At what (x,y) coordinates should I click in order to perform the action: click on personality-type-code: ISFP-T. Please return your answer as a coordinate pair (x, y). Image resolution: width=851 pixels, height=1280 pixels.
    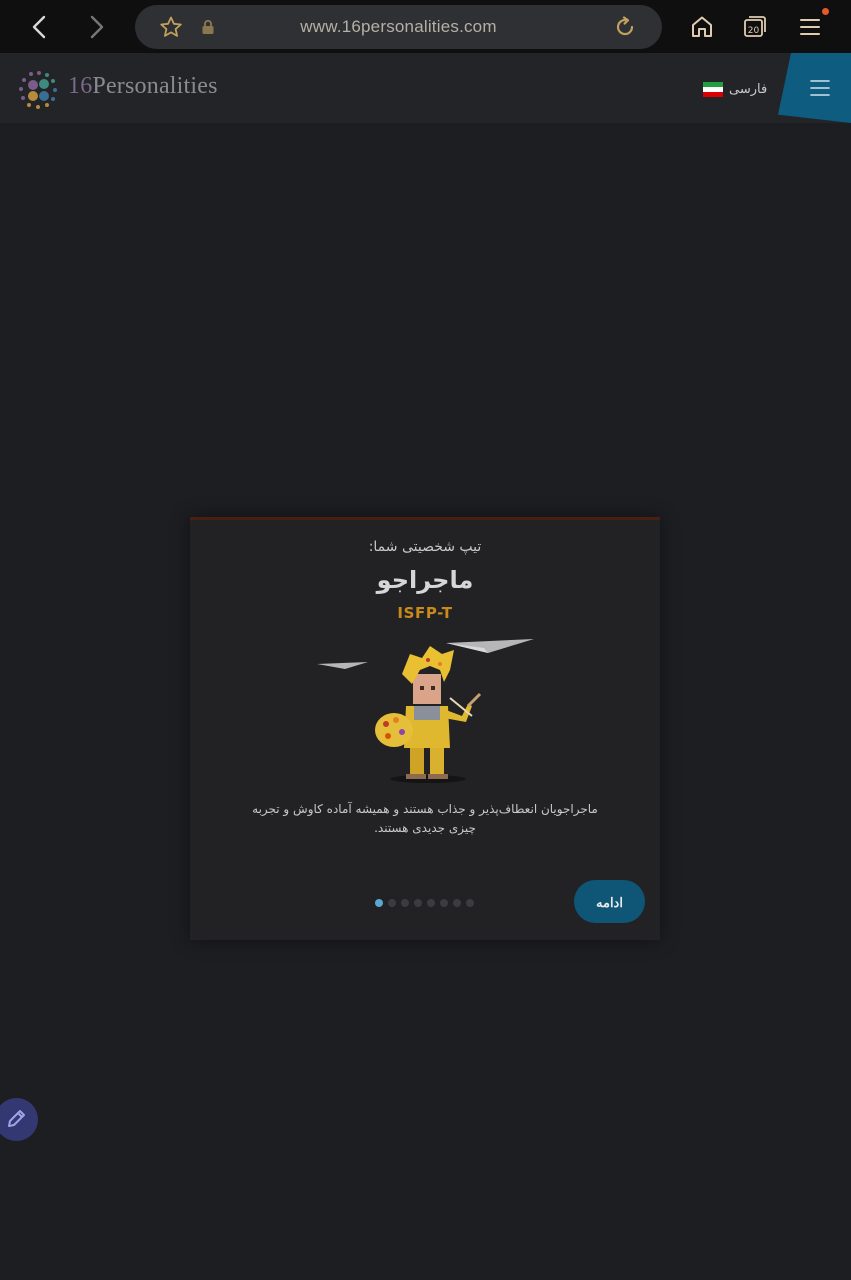
    Looking at the image, I should click on (425, 613).